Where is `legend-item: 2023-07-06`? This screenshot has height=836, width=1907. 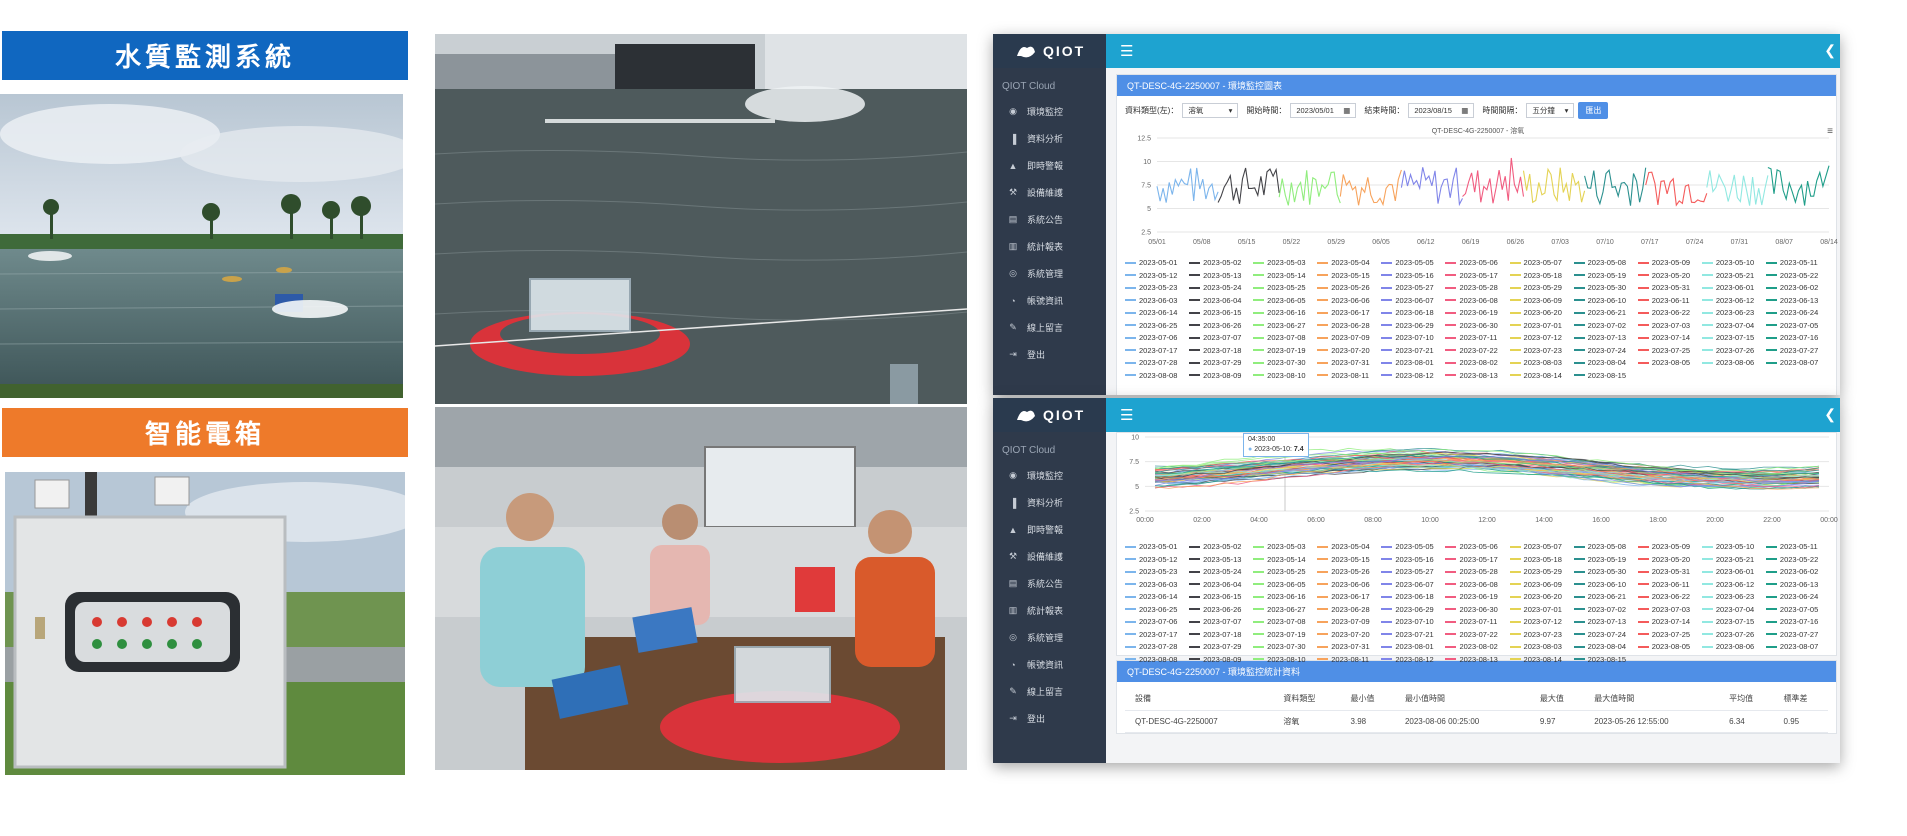 legend-item: 2023-07-06 is located at coordinates (1156, 622).